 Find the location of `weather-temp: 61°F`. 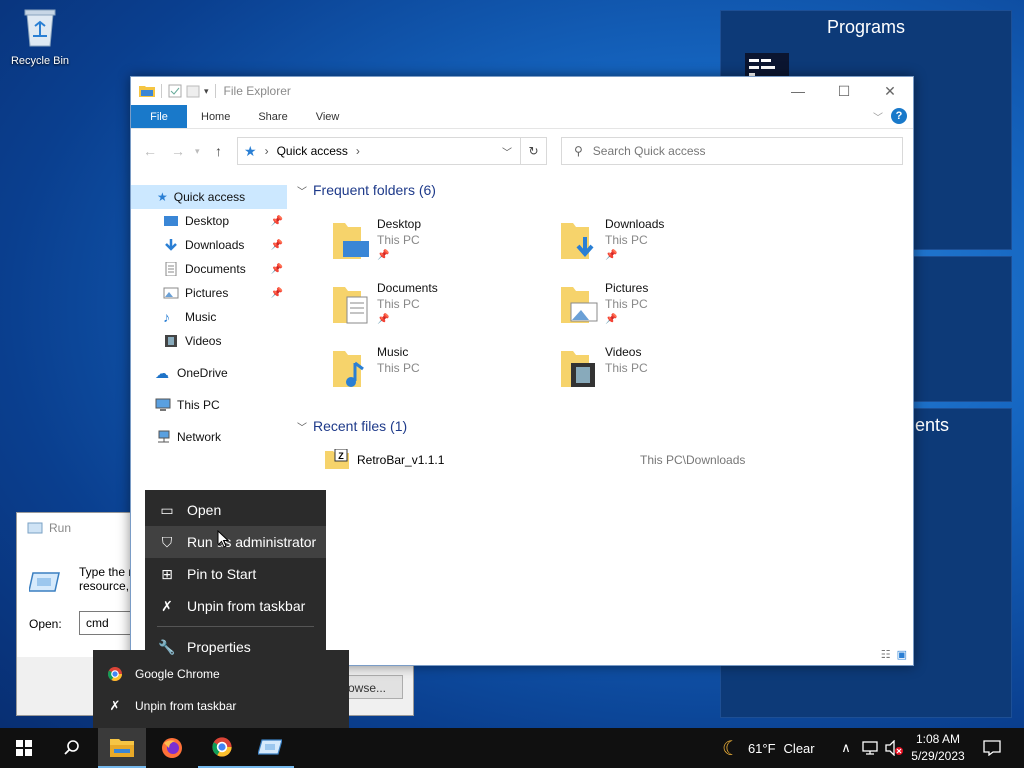

weather-temp: 61°F is located at coordinates (761, 748).